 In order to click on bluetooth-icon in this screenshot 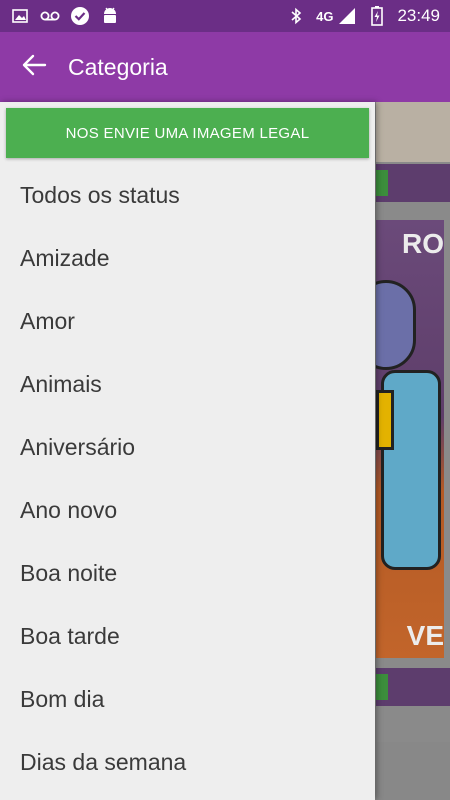, I will do `click(296, 16)`.